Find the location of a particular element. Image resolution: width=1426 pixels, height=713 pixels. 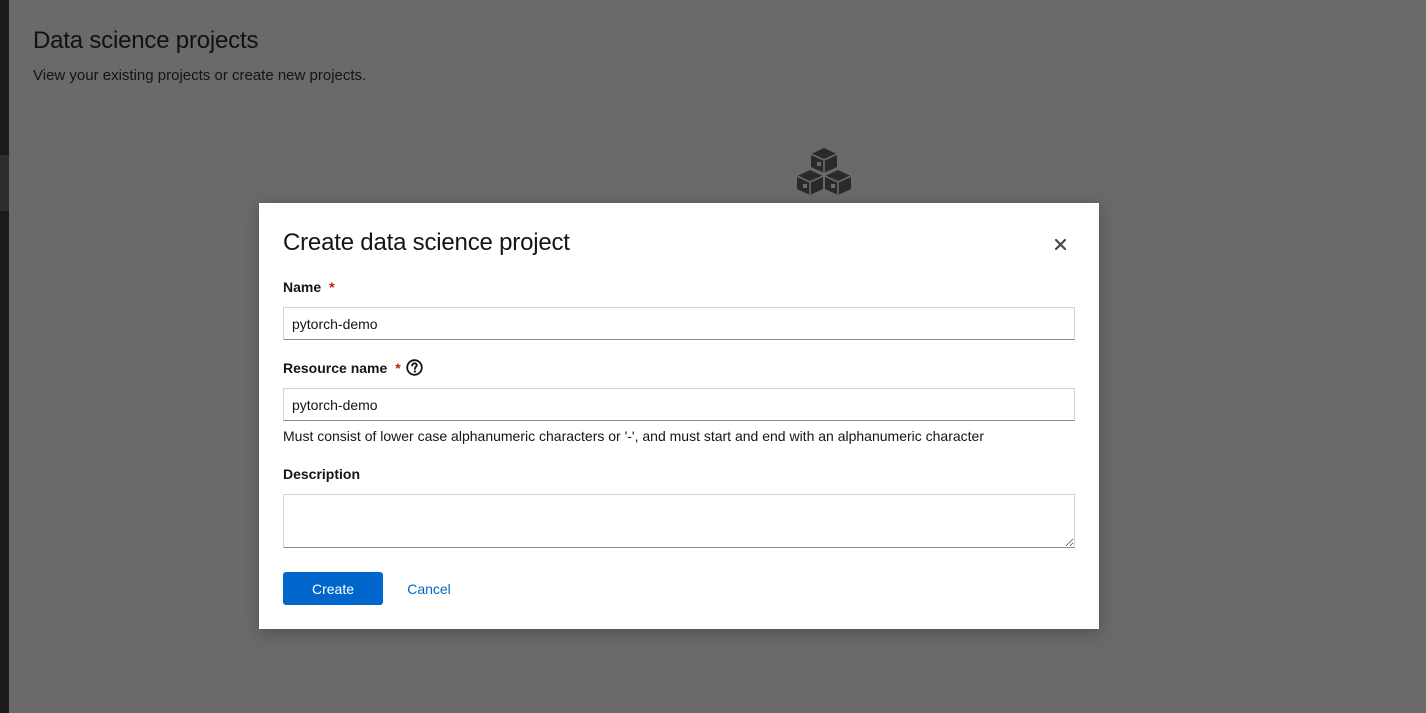

close-icon is located at coordinates (1060, 244).